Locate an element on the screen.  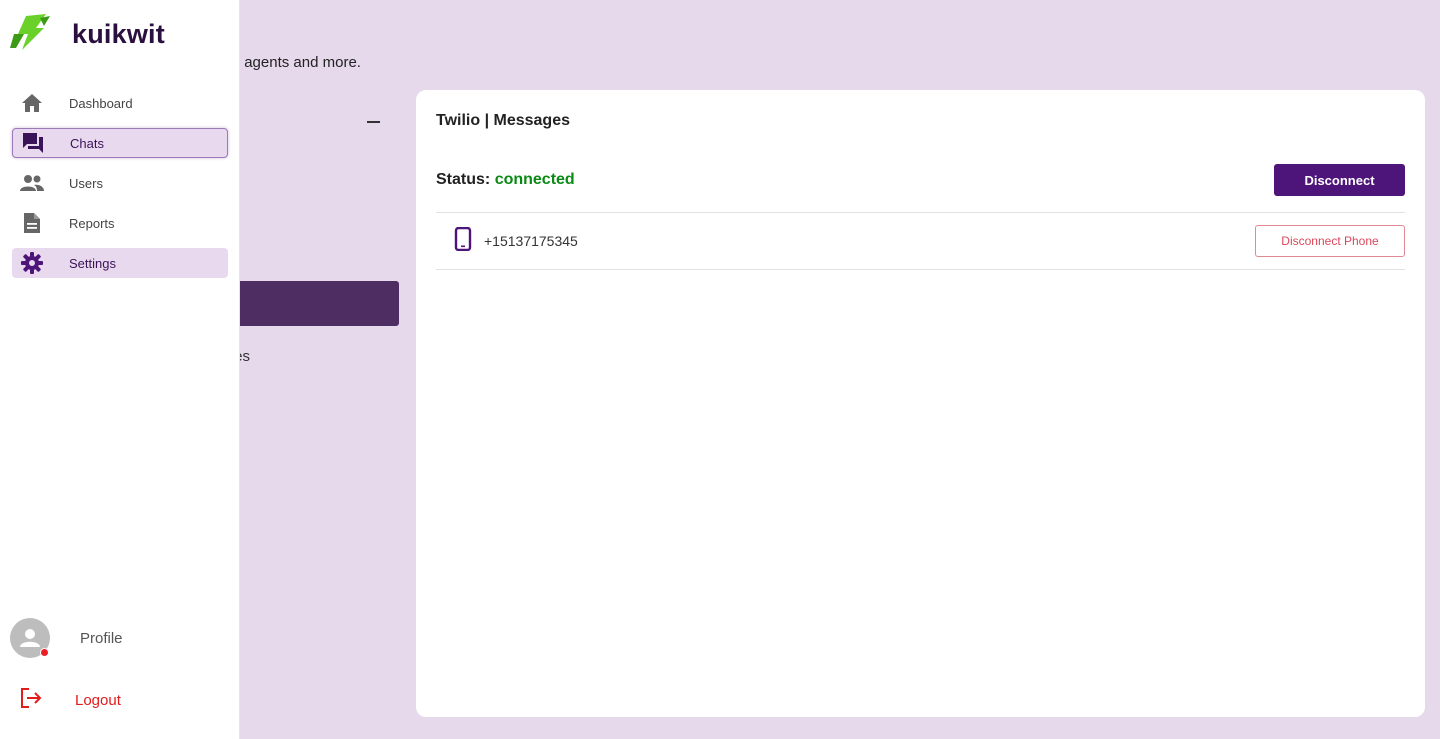
status-dot is located at coordinates (44, 652).